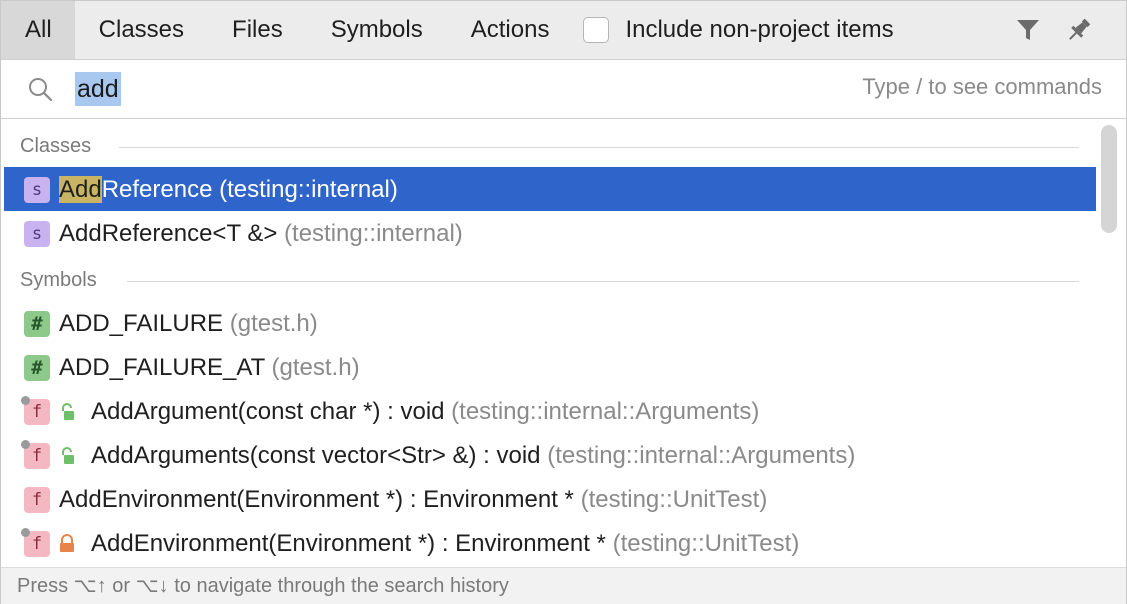  Describe the element at coordinates (41, 90) in the screenshot. I see `search-icon` at that location.